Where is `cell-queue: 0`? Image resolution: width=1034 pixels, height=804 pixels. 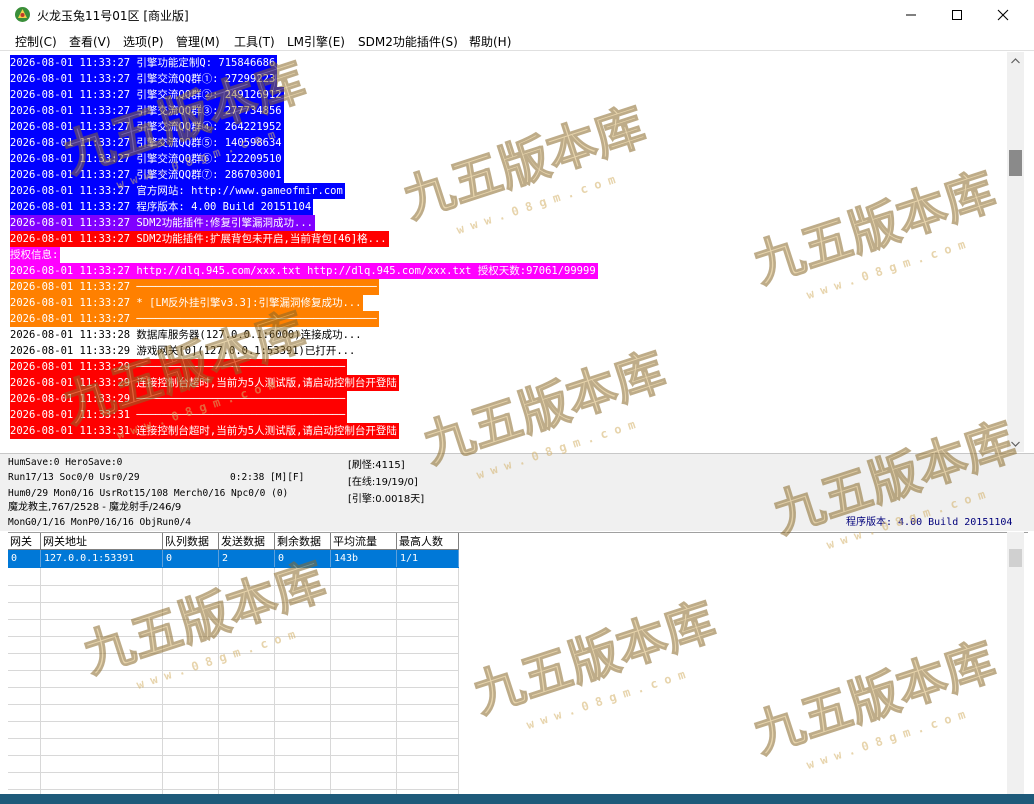
cell-queue: 0 is located at coordinates (191, 558).